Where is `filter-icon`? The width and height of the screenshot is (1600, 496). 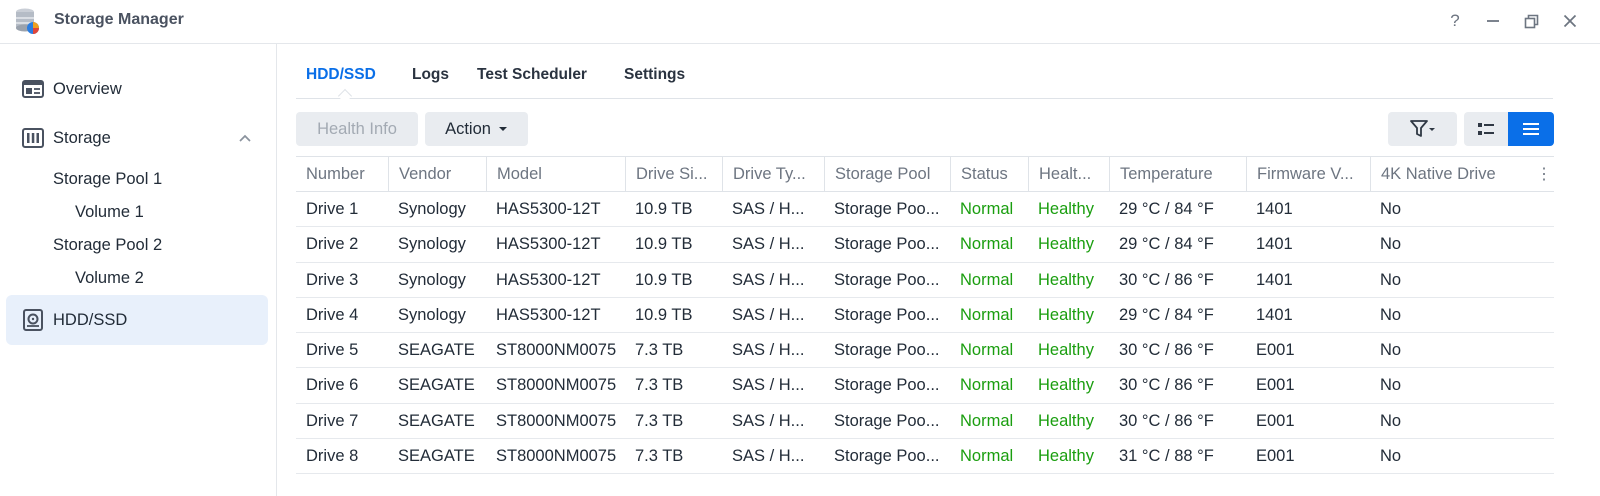
filter-icon is located at coordinates (1422, 128).